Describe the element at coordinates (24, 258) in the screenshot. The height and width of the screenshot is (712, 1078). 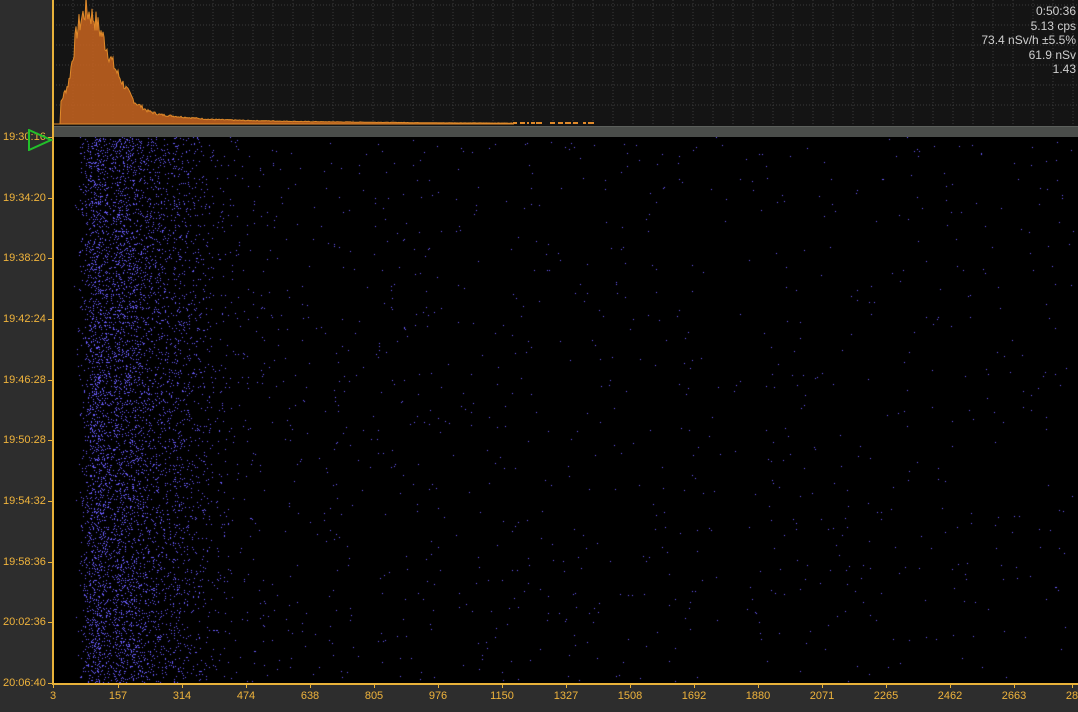
I see `time-label: 19:38:20` at that location.